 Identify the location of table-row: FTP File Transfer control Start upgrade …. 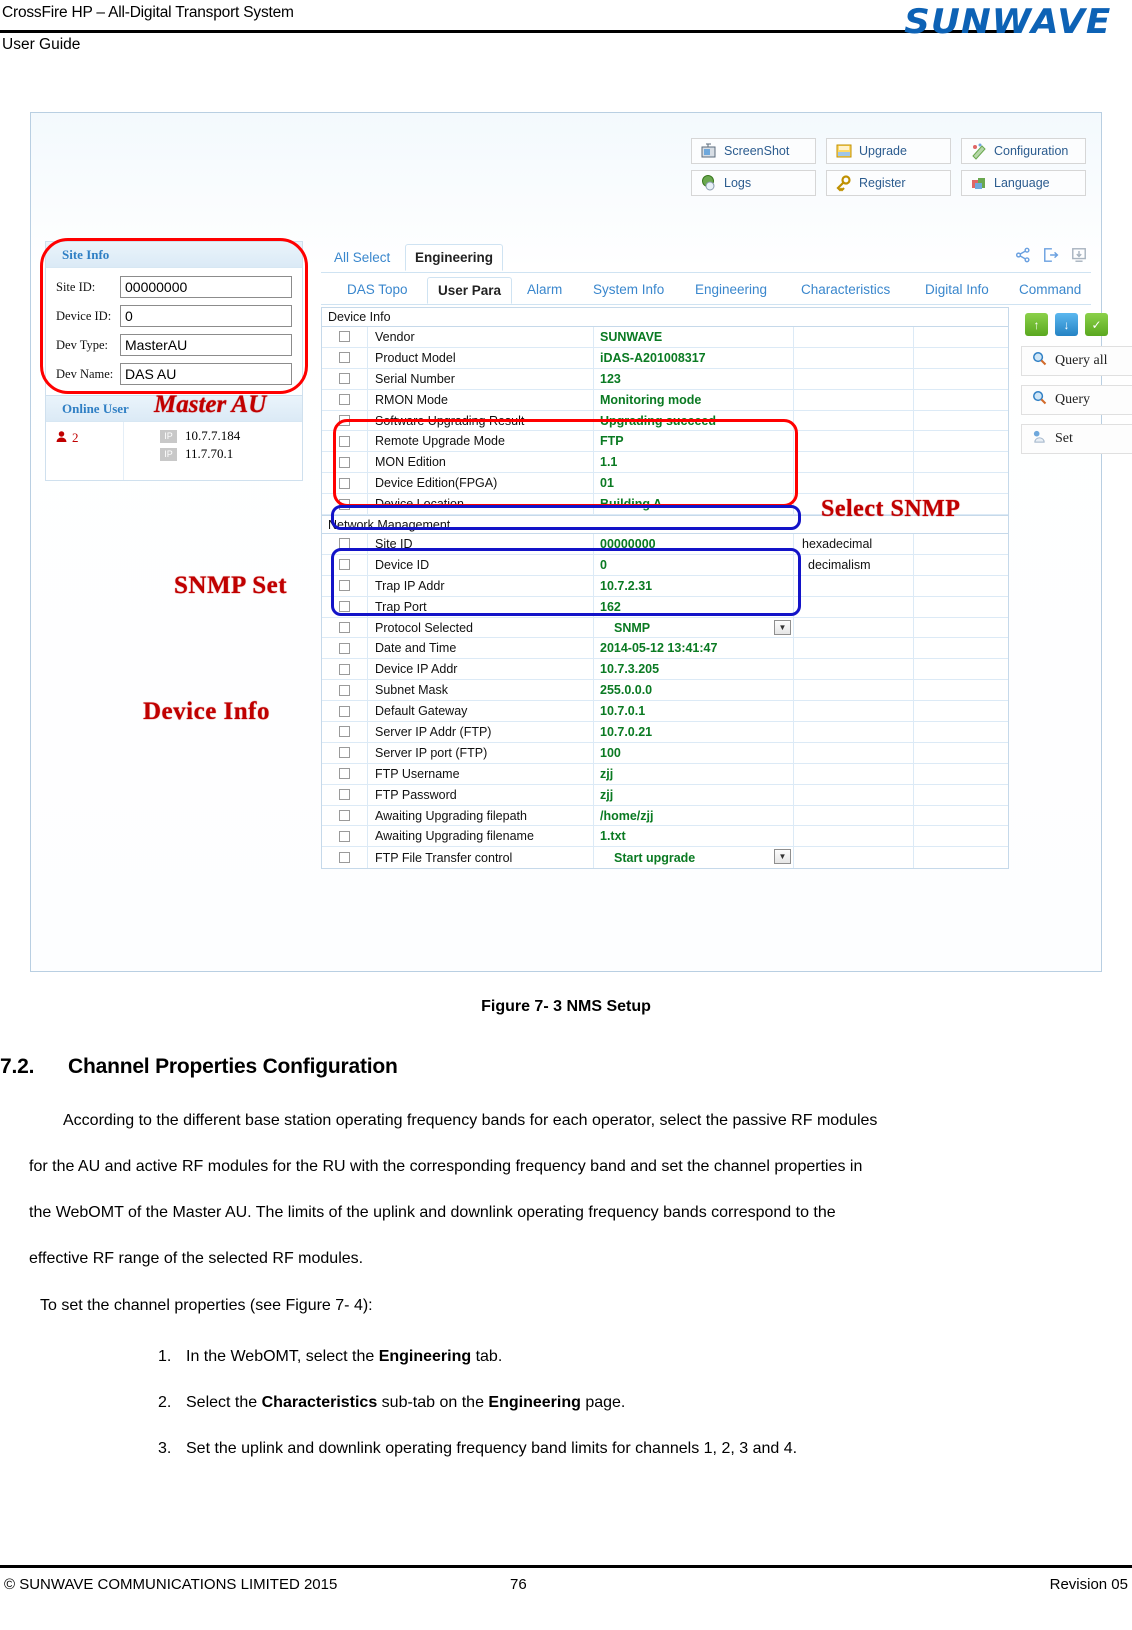
(665, 858).